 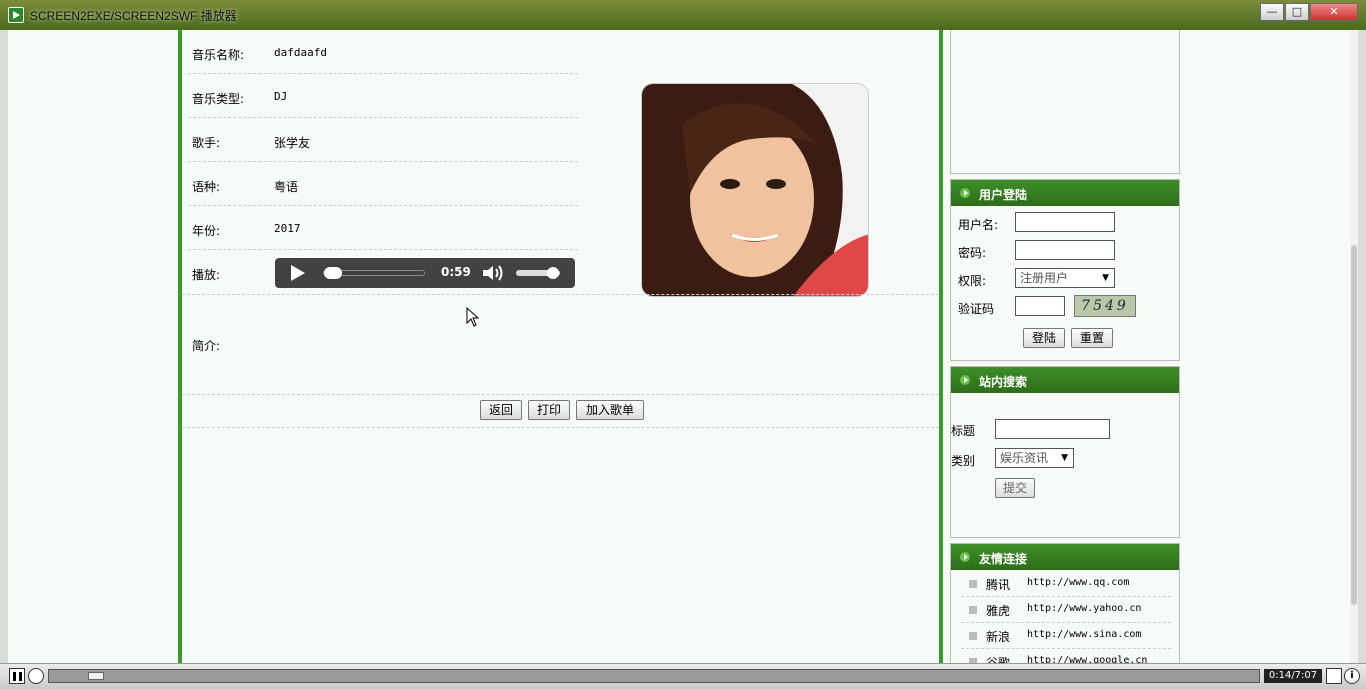 I want to click on password-label: 密码:, so click(x=972, y=253).